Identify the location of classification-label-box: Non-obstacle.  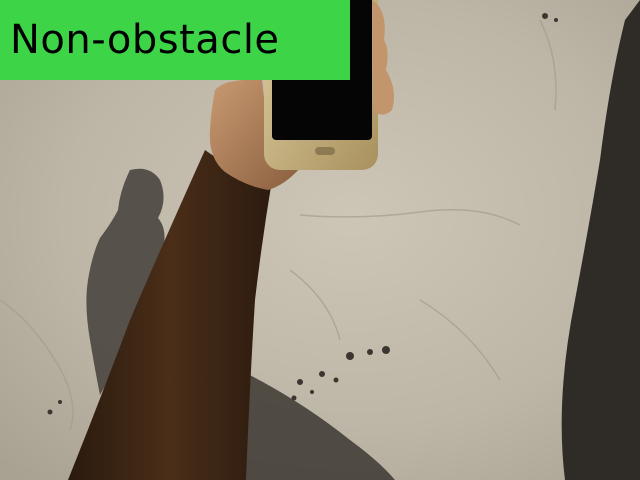
(175, 40).